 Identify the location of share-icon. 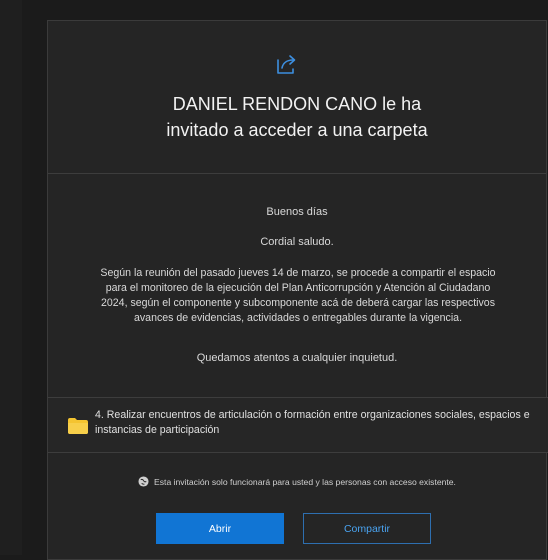
(286, 64).